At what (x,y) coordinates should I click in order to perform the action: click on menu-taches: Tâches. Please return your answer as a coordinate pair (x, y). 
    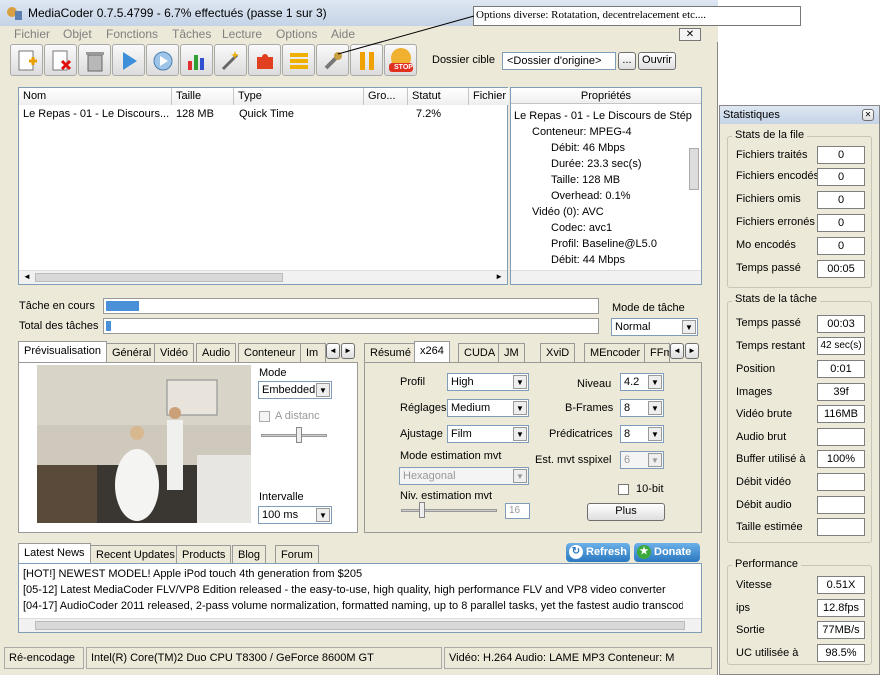
    Looking at the image, I should click on (191, 34).